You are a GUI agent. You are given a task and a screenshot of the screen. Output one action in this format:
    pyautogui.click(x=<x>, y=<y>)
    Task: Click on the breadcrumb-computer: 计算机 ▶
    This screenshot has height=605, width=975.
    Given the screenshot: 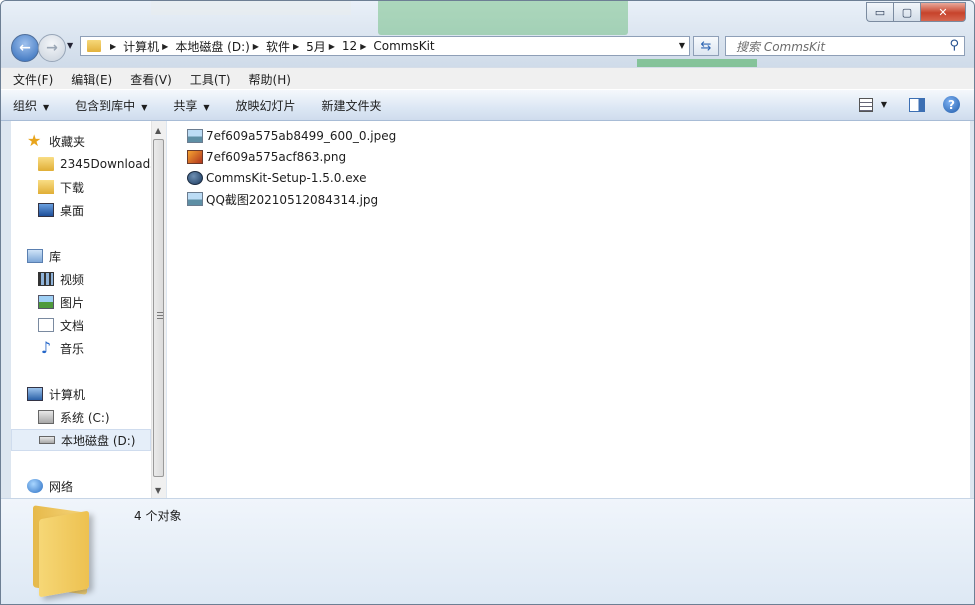 What is the action you would take?
    pyautogui.click(x=149, y=46)
    